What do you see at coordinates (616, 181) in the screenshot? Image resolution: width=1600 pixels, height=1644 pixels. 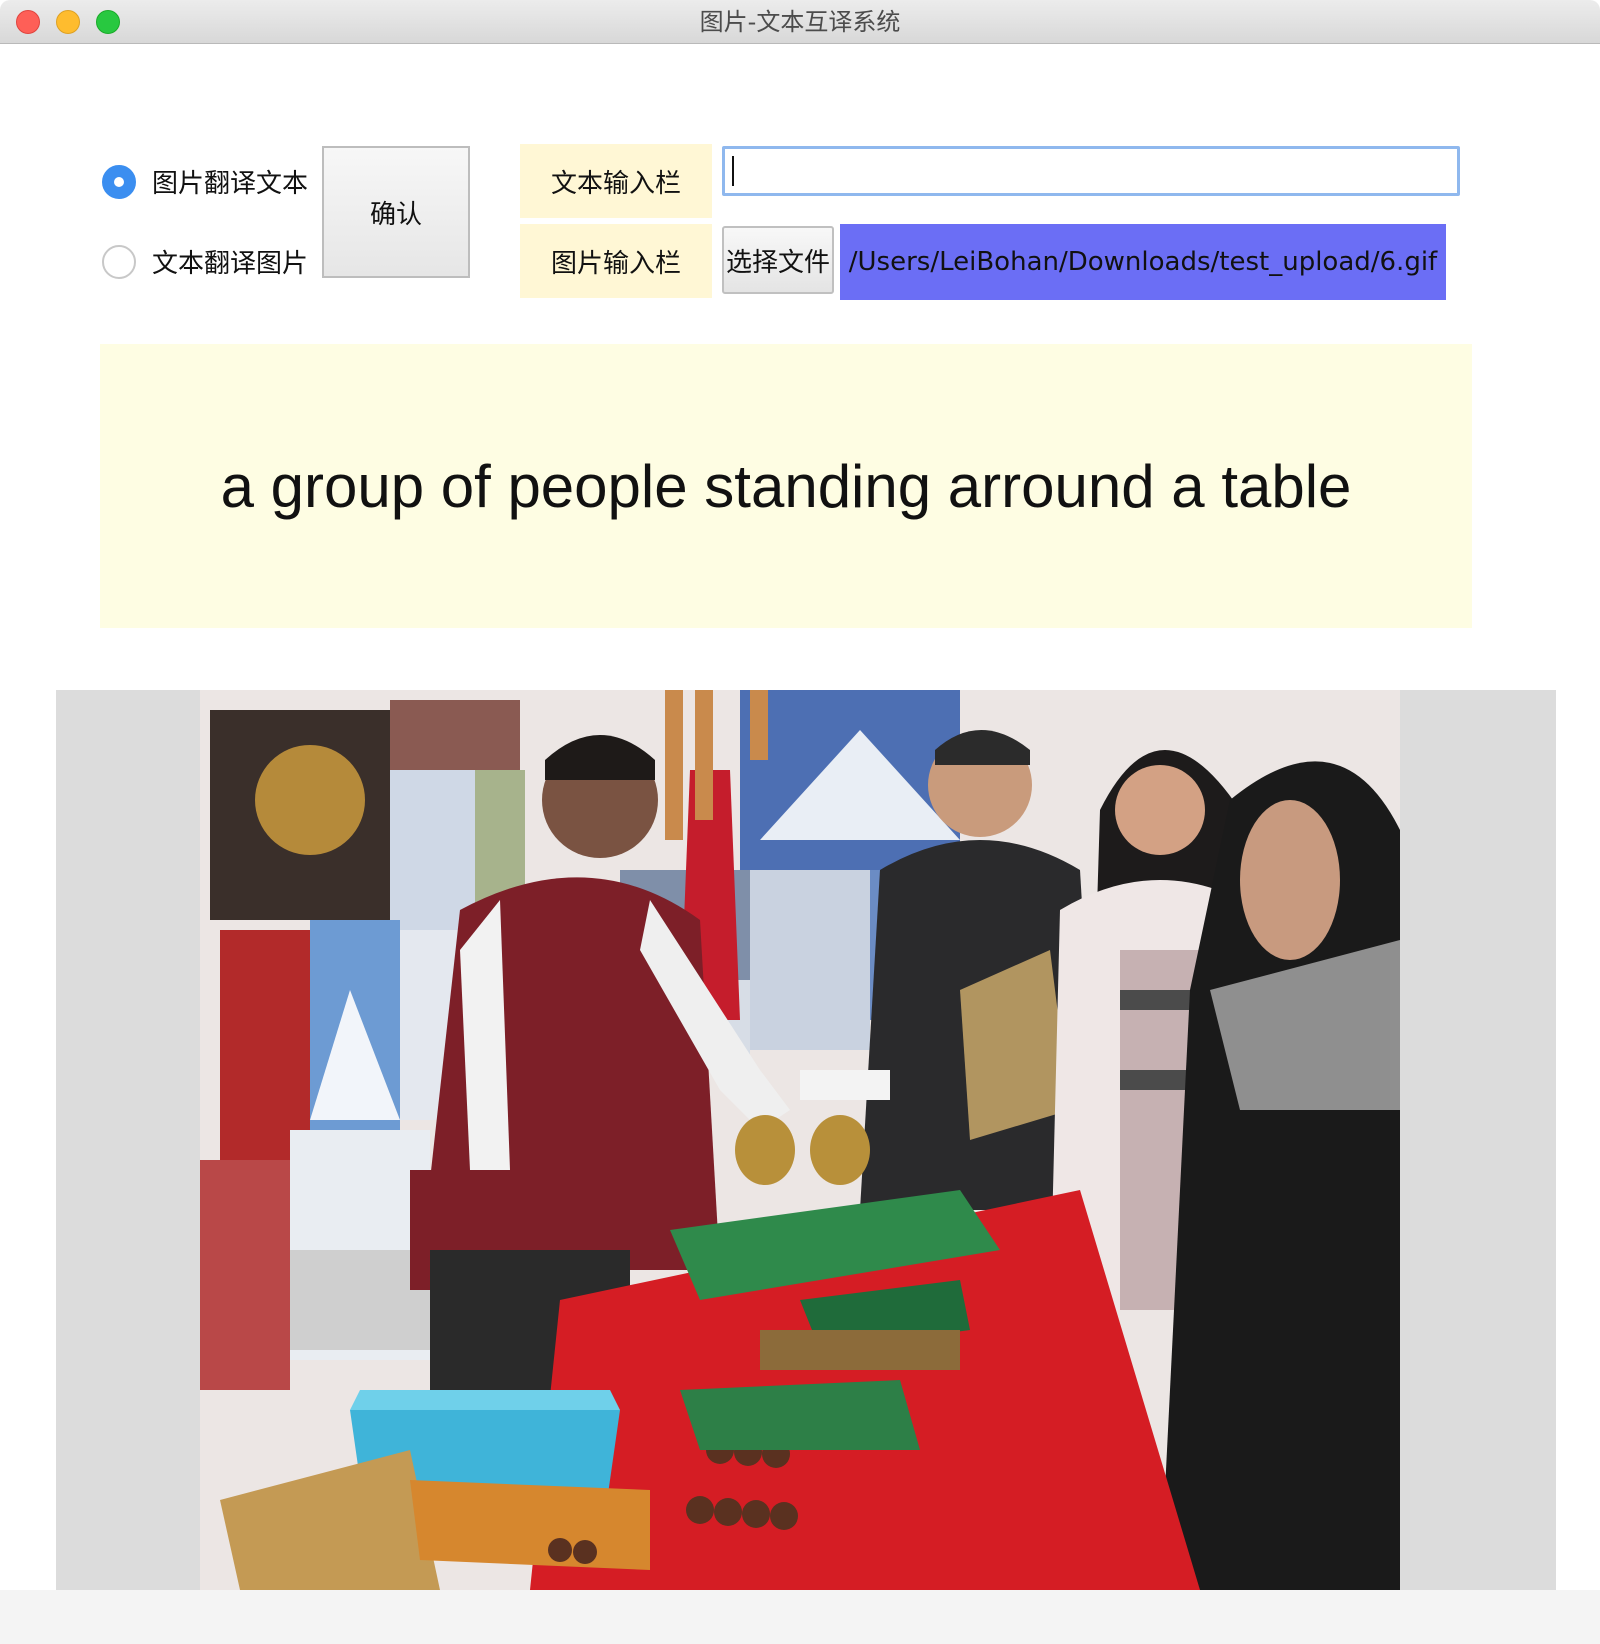 I see `text-input-label: 文本输入栏` at bounding box center [616, 181].